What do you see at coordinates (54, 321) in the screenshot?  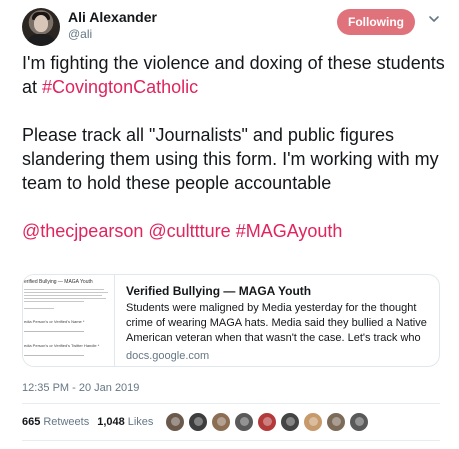 I see `thumbnail-field-label: edia Person's or Verified's Name *` at bounding box center [54, 321].